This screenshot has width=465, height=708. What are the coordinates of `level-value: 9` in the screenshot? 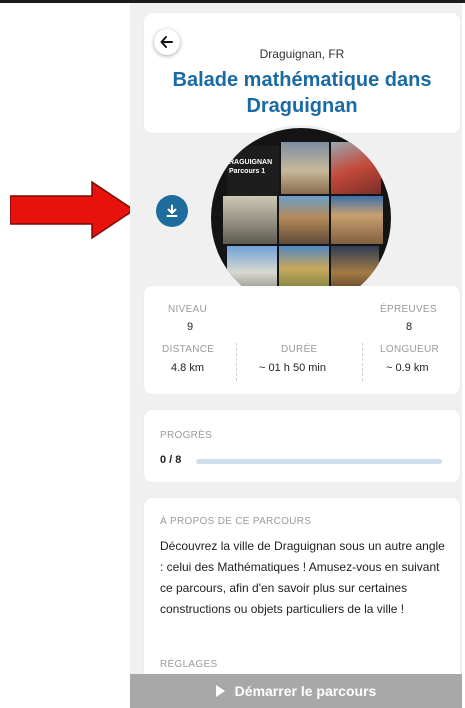 It's located at (190, 327).